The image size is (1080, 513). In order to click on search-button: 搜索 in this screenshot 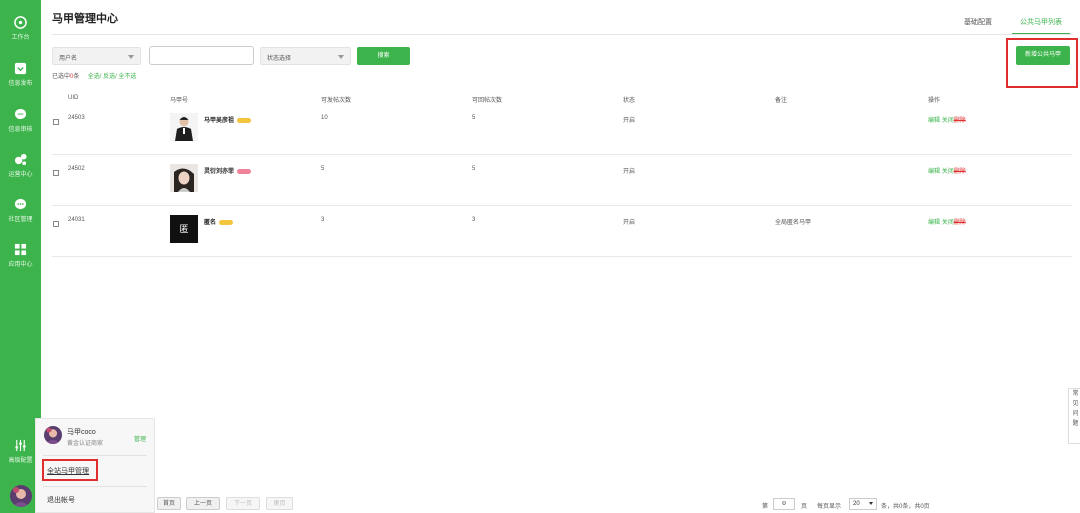, I will do `click(383, 56)`.